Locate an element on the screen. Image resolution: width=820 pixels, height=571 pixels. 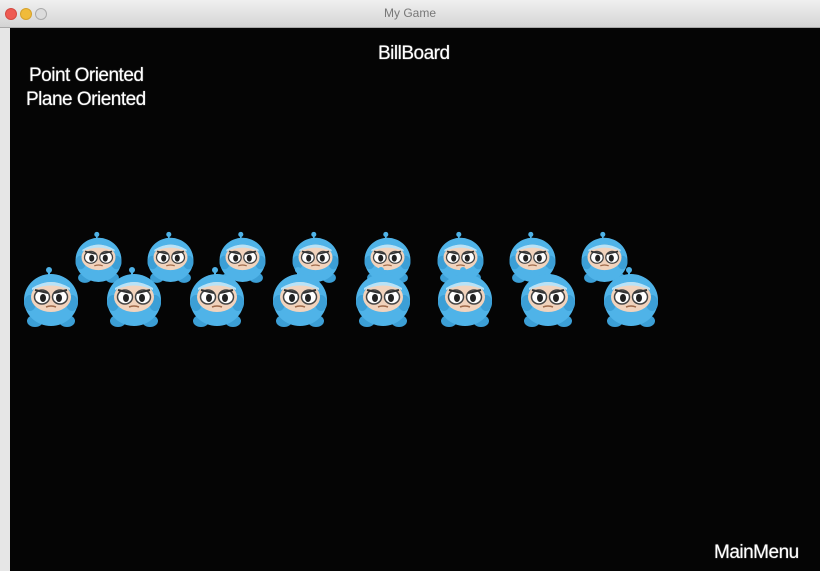
window-frame is located at coordinates (5, 299).